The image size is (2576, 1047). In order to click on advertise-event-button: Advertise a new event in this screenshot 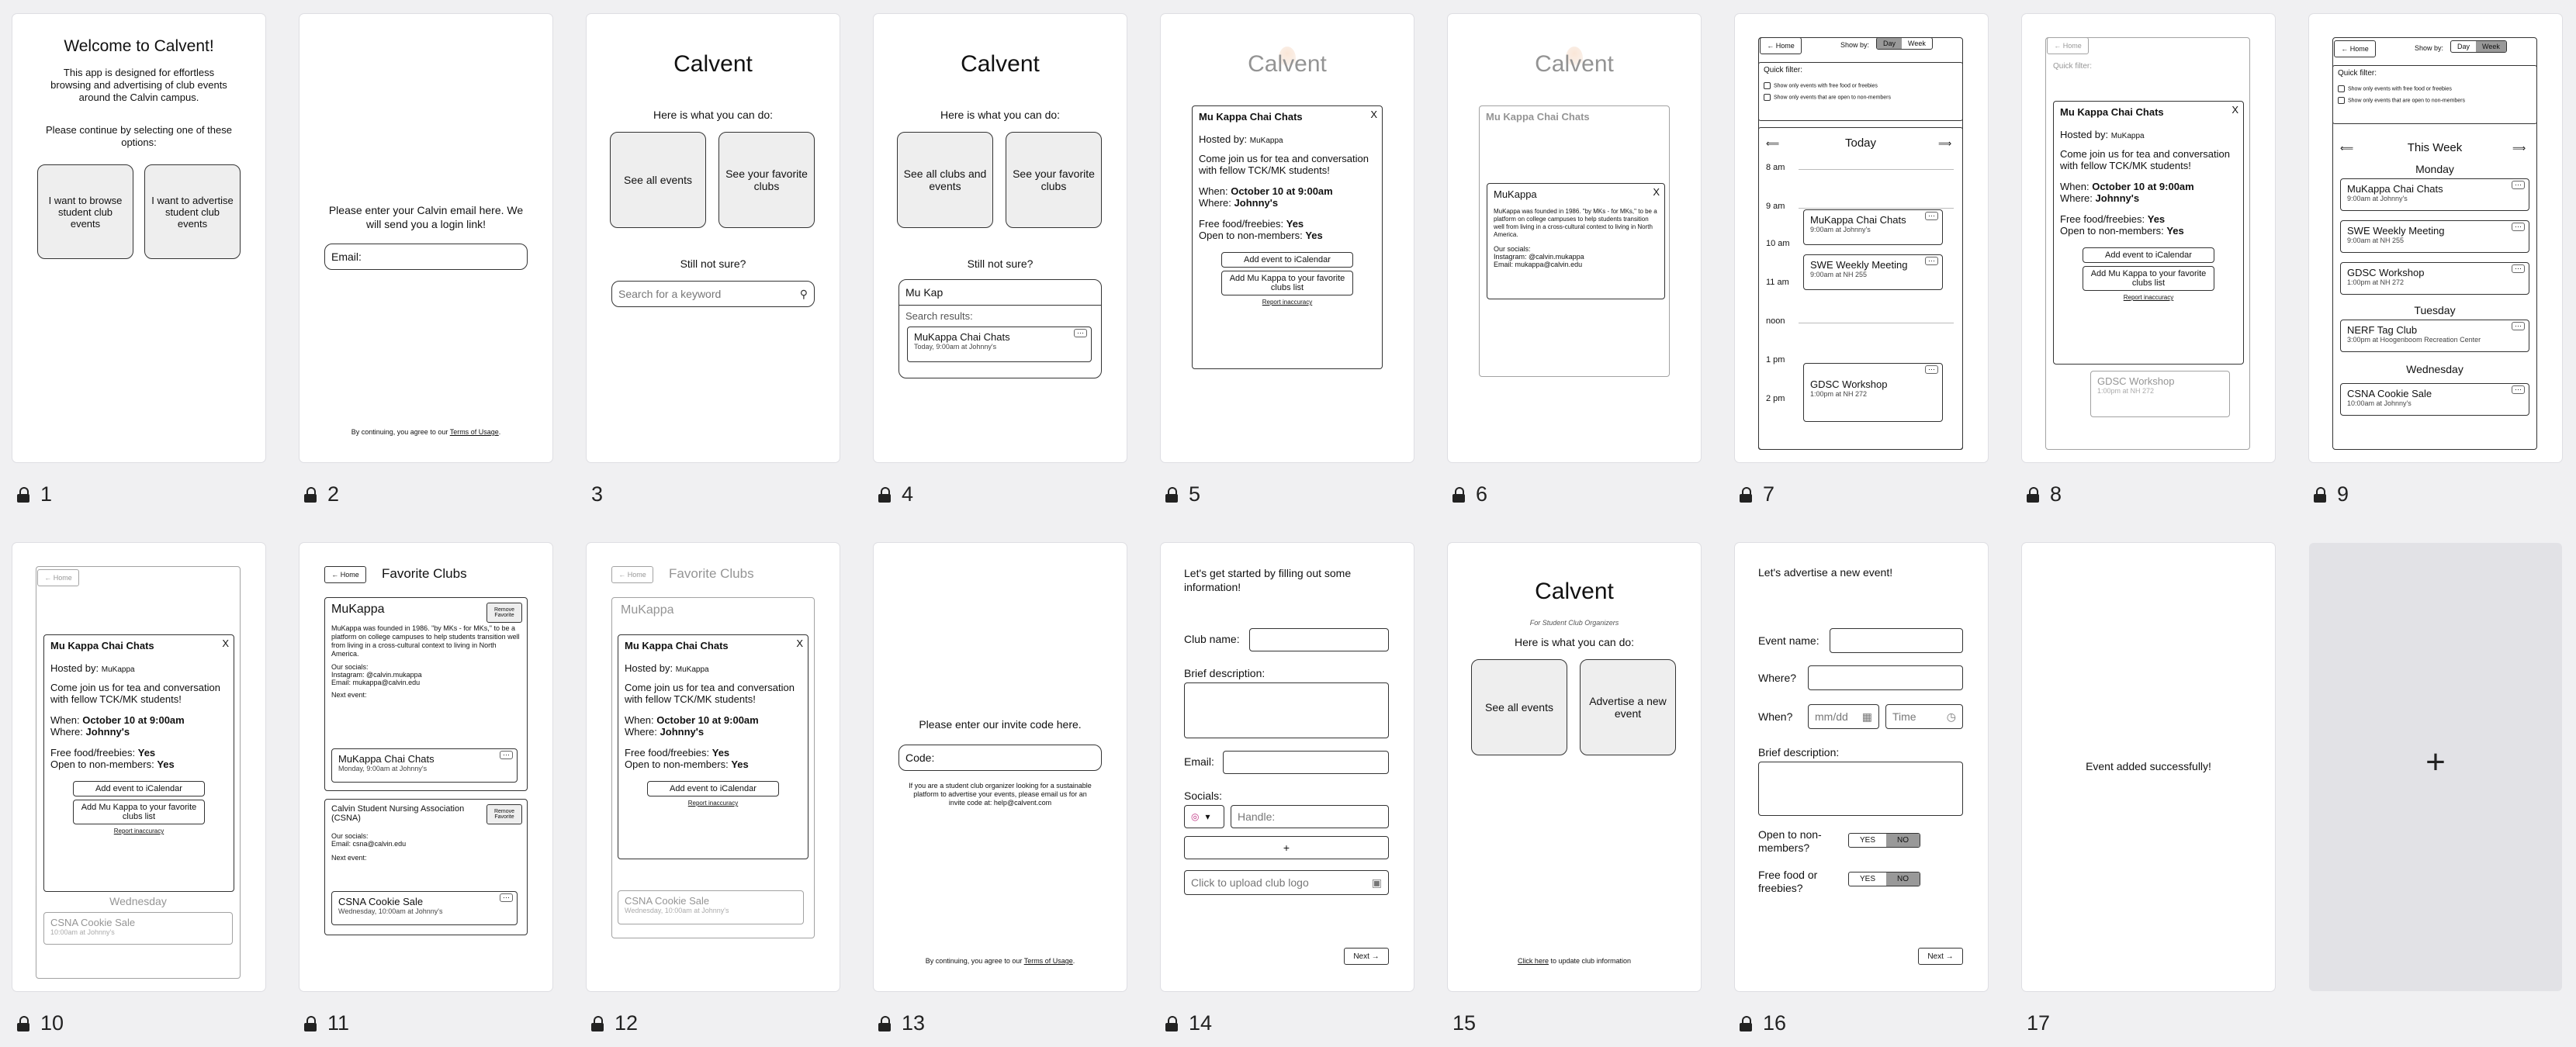, I will do `click(1628, 707)`.